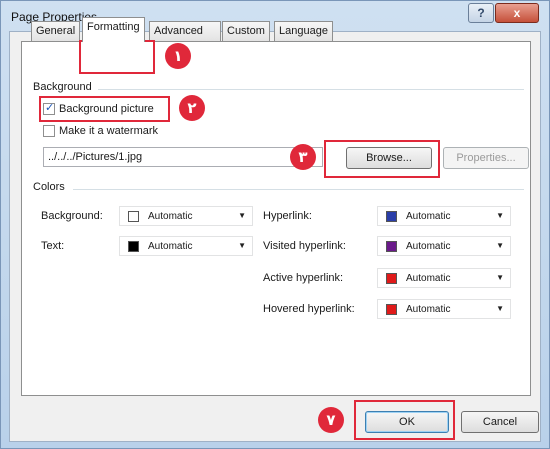  I want to click on close-icon: x, so click(517, 13).